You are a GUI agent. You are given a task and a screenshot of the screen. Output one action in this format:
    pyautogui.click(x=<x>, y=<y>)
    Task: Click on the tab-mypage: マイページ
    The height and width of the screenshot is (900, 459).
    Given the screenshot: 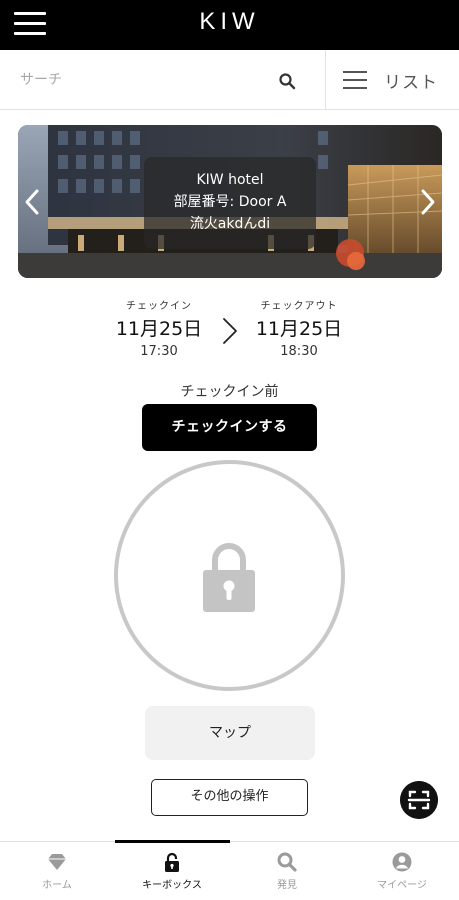 What is the action you would take?
    pyautogui.click(x=402, y=871)
    